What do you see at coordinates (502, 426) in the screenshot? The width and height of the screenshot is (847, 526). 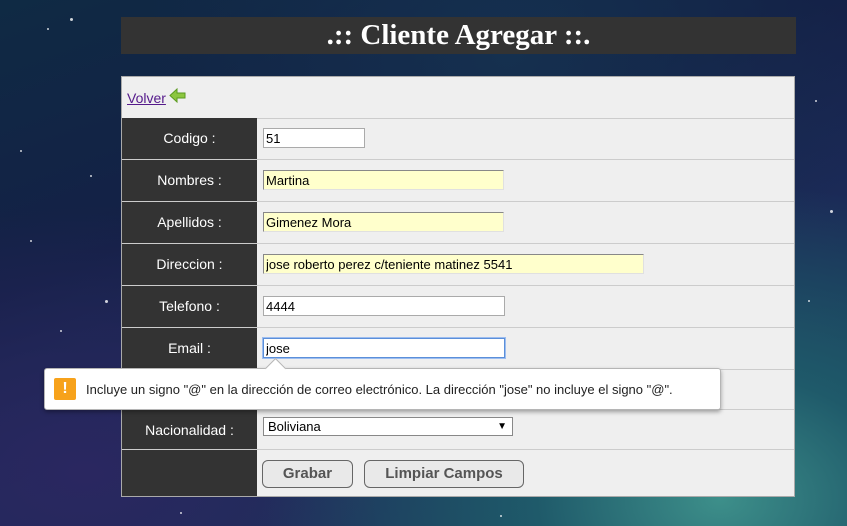 I see `dropdown-arrow-icon: ▼` at bounding box center [502, 426].